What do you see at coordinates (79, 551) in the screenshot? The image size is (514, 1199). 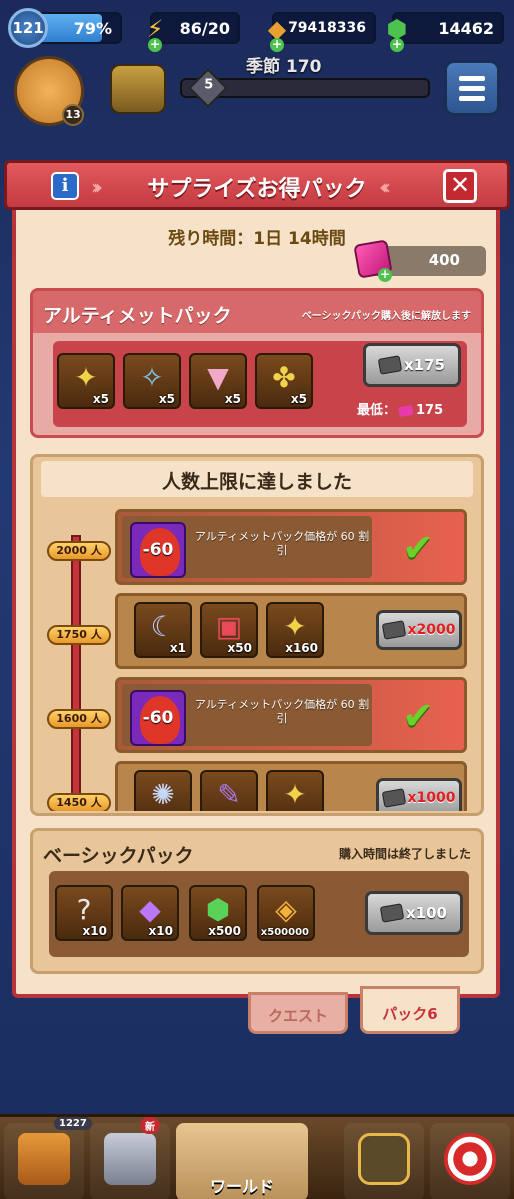 I see `milestone-label: 2000 人` at bounding box center [79, 551].